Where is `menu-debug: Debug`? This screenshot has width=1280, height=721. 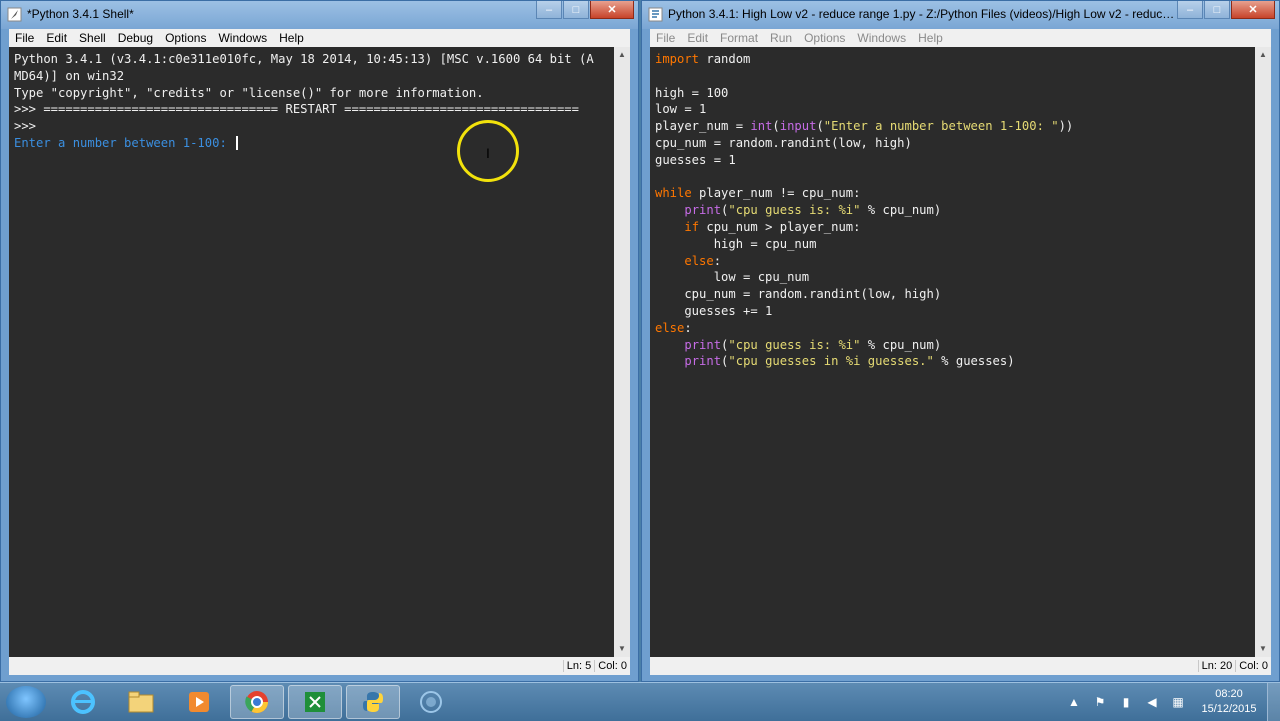 menu-debug: Debug is located at coordinates (135, 38).